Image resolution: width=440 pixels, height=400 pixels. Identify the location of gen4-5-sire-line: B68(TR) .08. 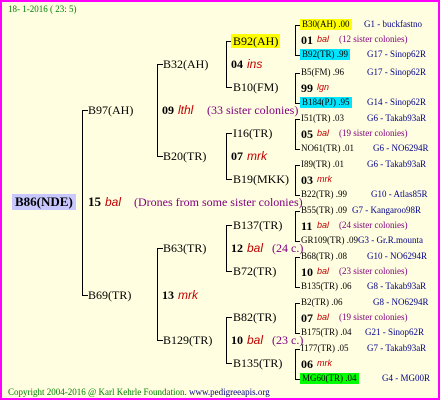
(324, 256).